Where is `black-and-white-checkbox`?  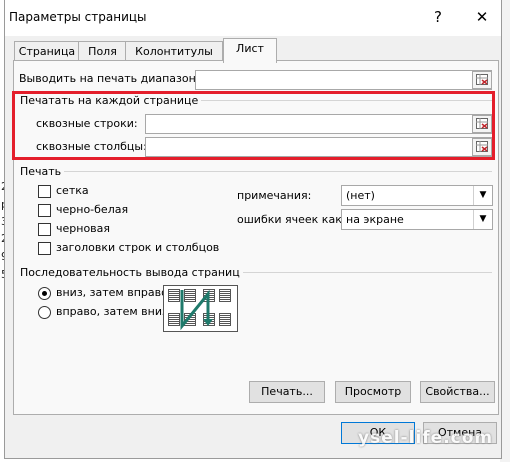 black-and-white-checkbox is located at coordinates (44, 210).